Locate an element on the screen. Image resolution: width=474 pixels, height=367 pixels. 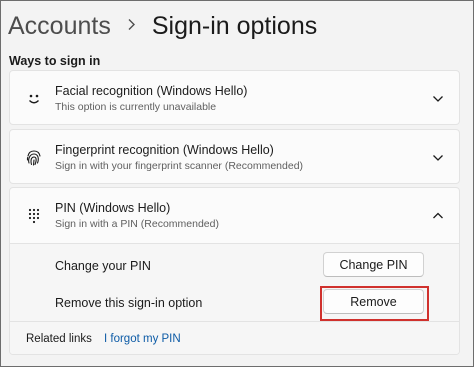
option-subtitle: Sign in with a PIN (Recommended) is located at coordinates (137, 224).